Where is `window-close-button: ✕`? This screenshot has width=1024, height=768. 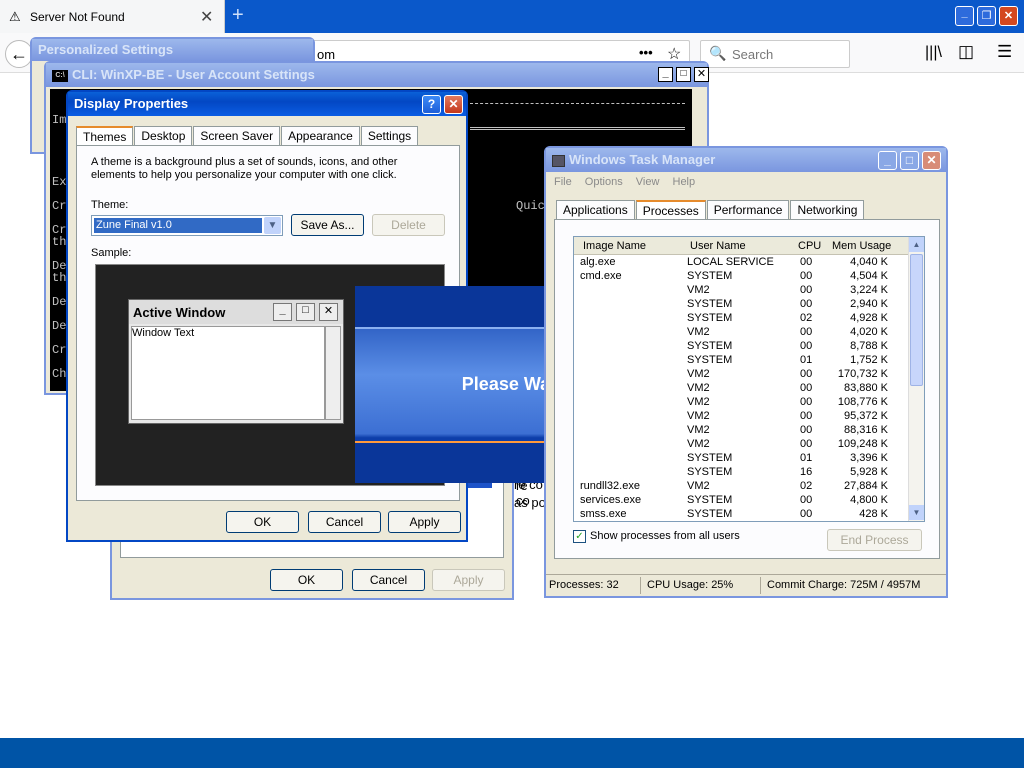
window-close-button: ✕ is located at coordinates (1008, 16).